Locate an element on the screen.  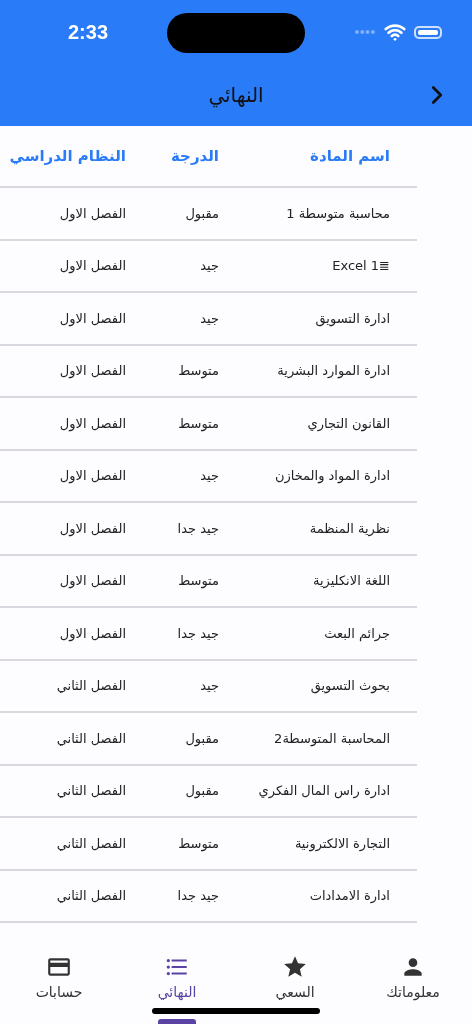
column-header: النظام الدراسي is located at coordinates (67, 156).